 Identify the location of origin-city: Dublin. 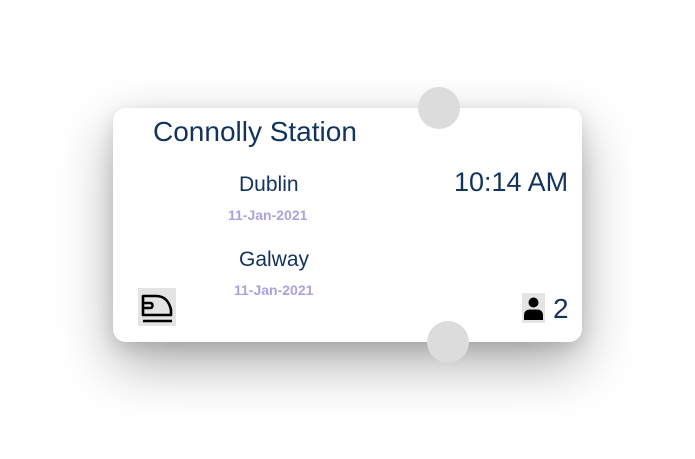
(269, 184).